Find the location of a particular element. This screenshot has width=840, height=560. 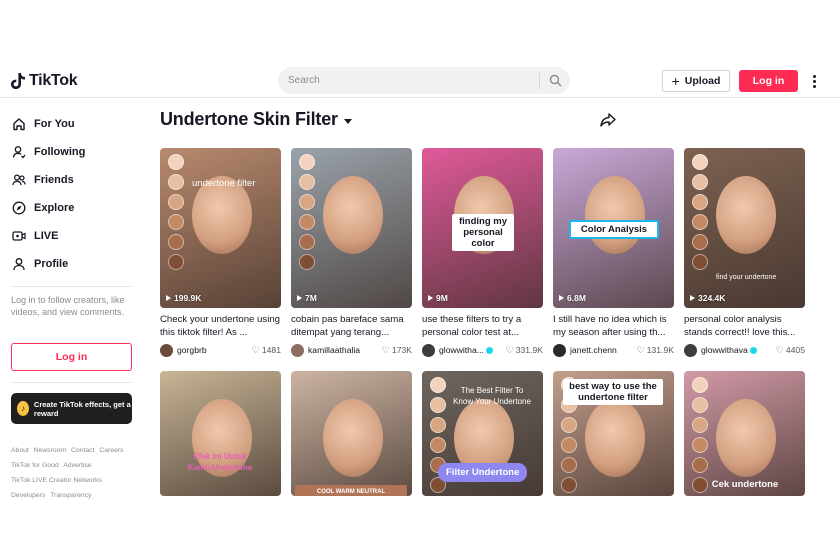

video-thumbnail: COOL WARM NEUTRAL is located at coordinates (351, 433).